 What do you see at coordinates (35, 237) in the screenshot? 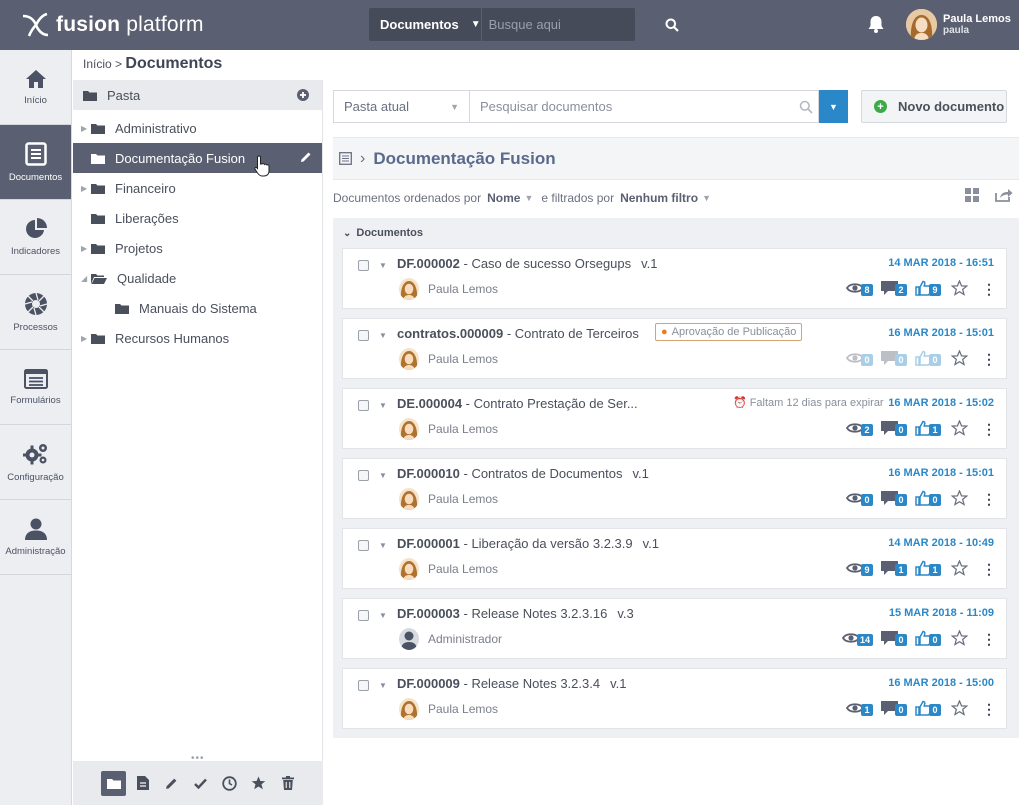
I see `nav-indicadores: Indicadores` at bounding box center [35, 237].